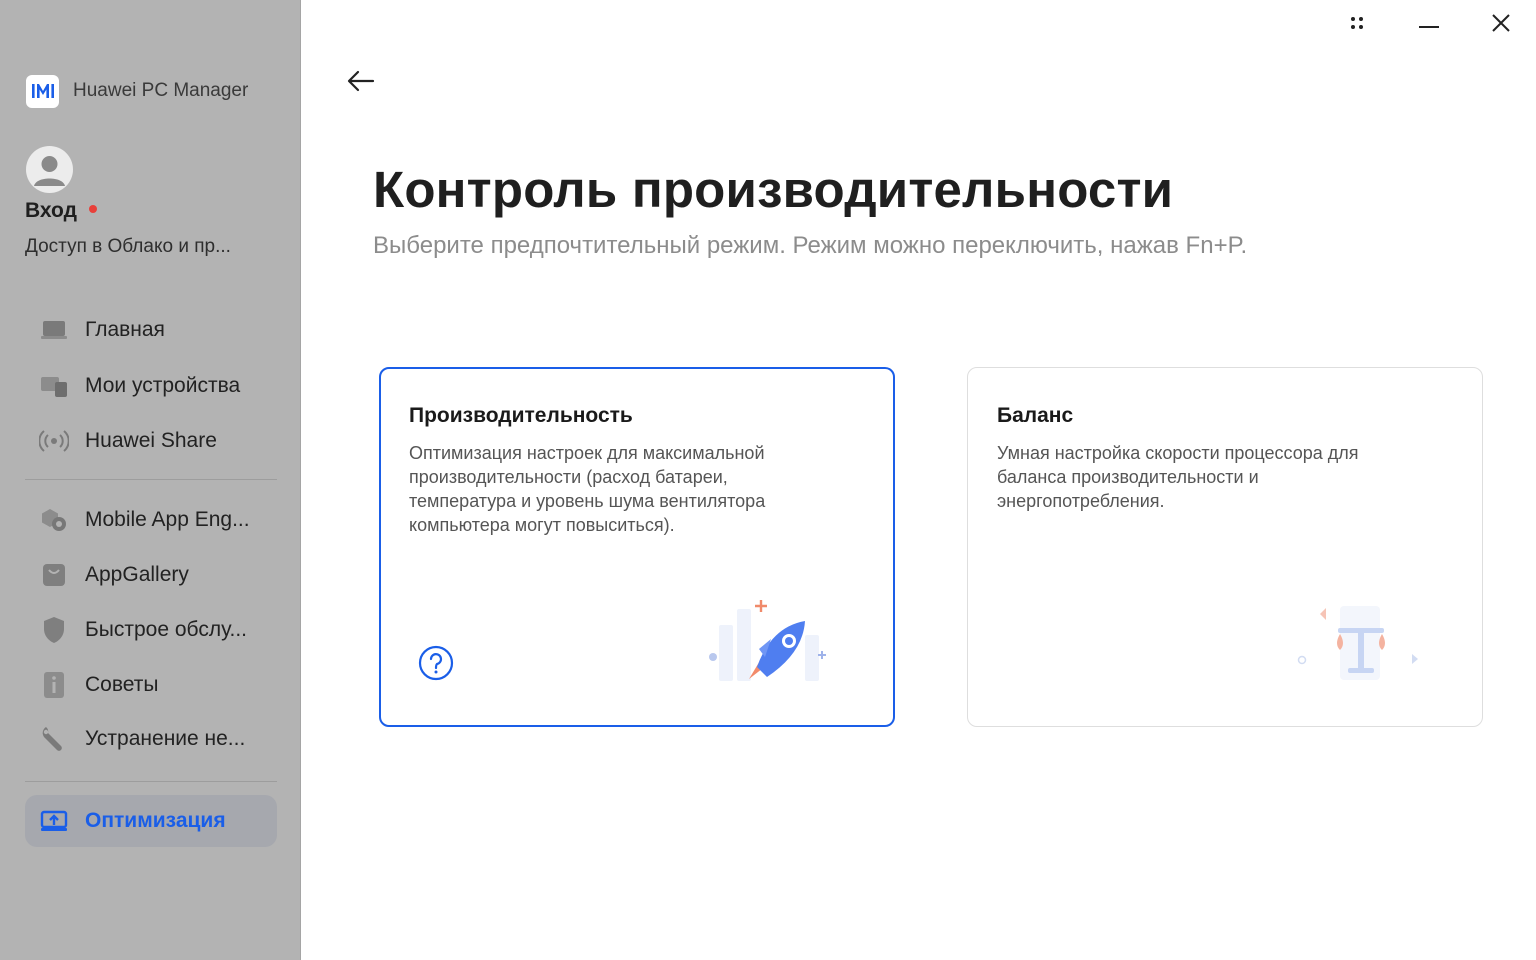 The image size is (1536, 960). I want to click on login-link: Вход, so click(61, 211).